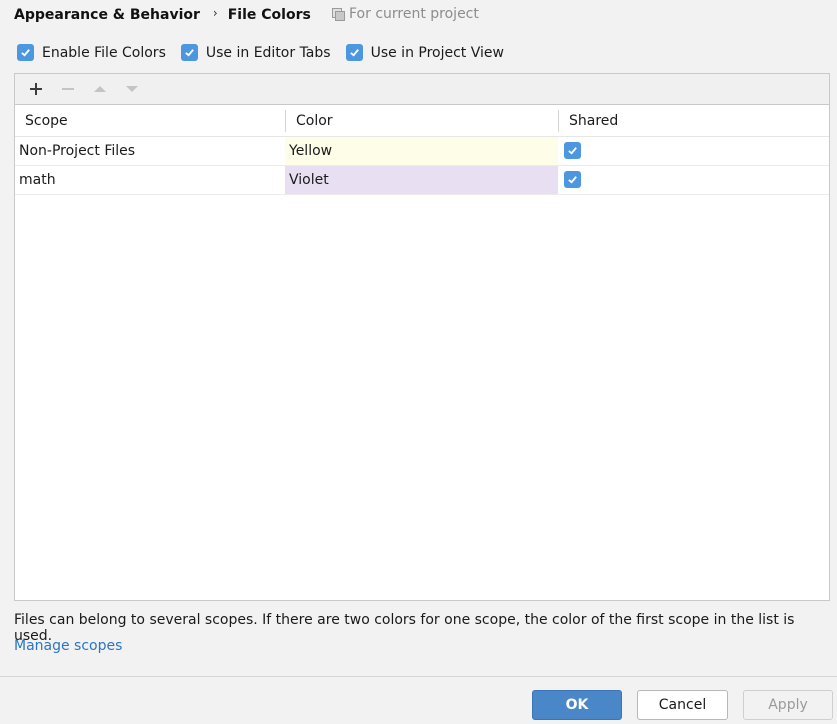  Describe the element at coordinates (788, 705) in the screenshot. I see `apply-button: Apply` at that location.